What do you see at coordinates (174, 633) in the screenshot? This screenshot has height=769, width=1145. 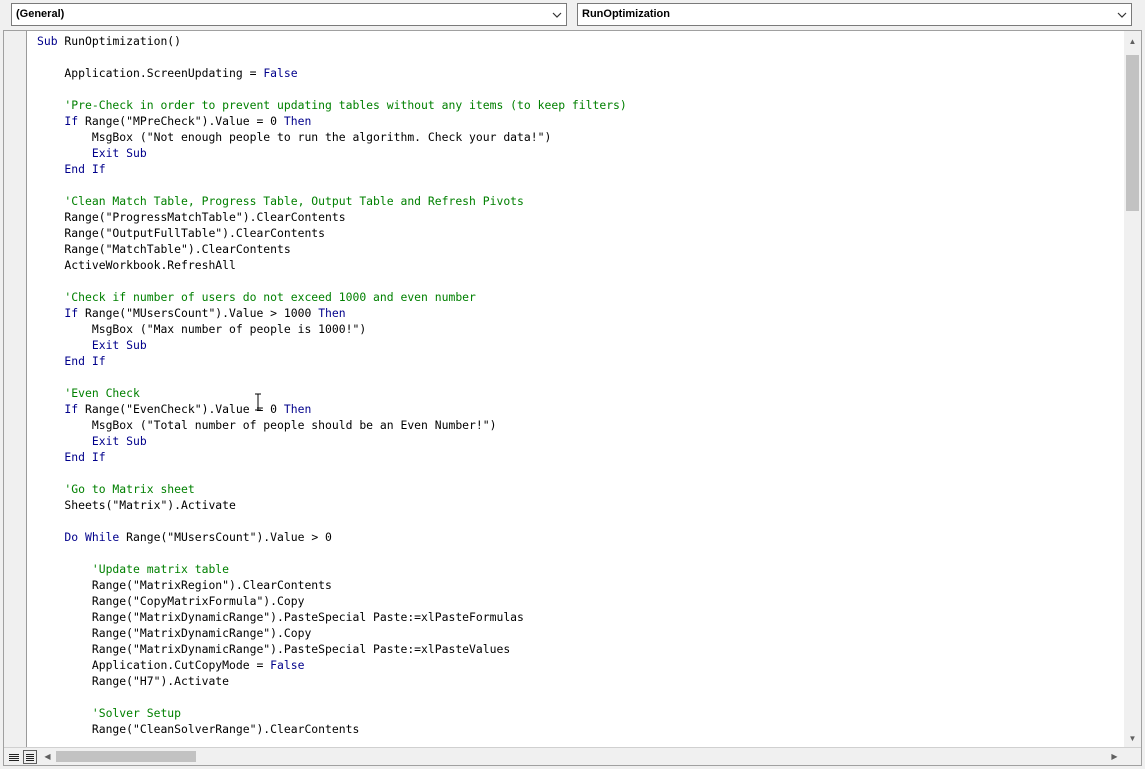 I see `code-token: Range("MatrixDynamicRange").Copy` at bounding box center [174, 633].